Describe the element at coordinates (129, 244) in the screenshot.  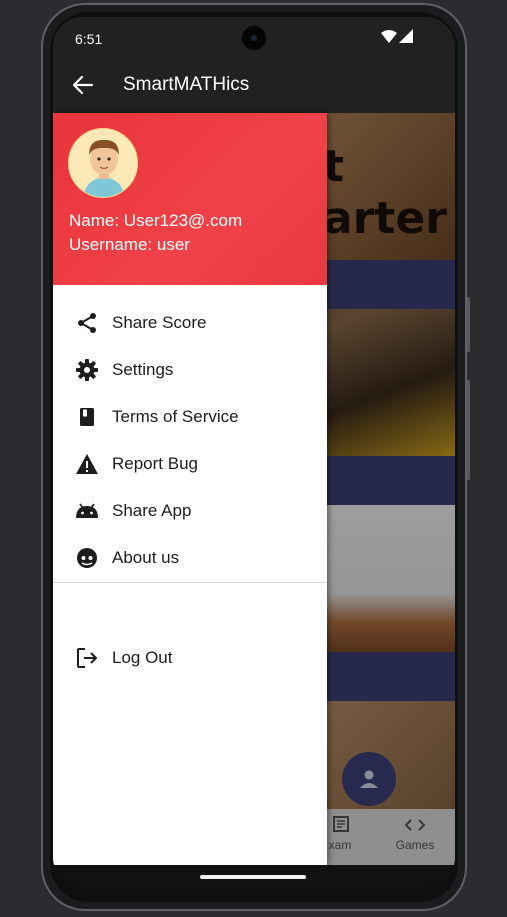
I see `user-username: Username: user` at that location.